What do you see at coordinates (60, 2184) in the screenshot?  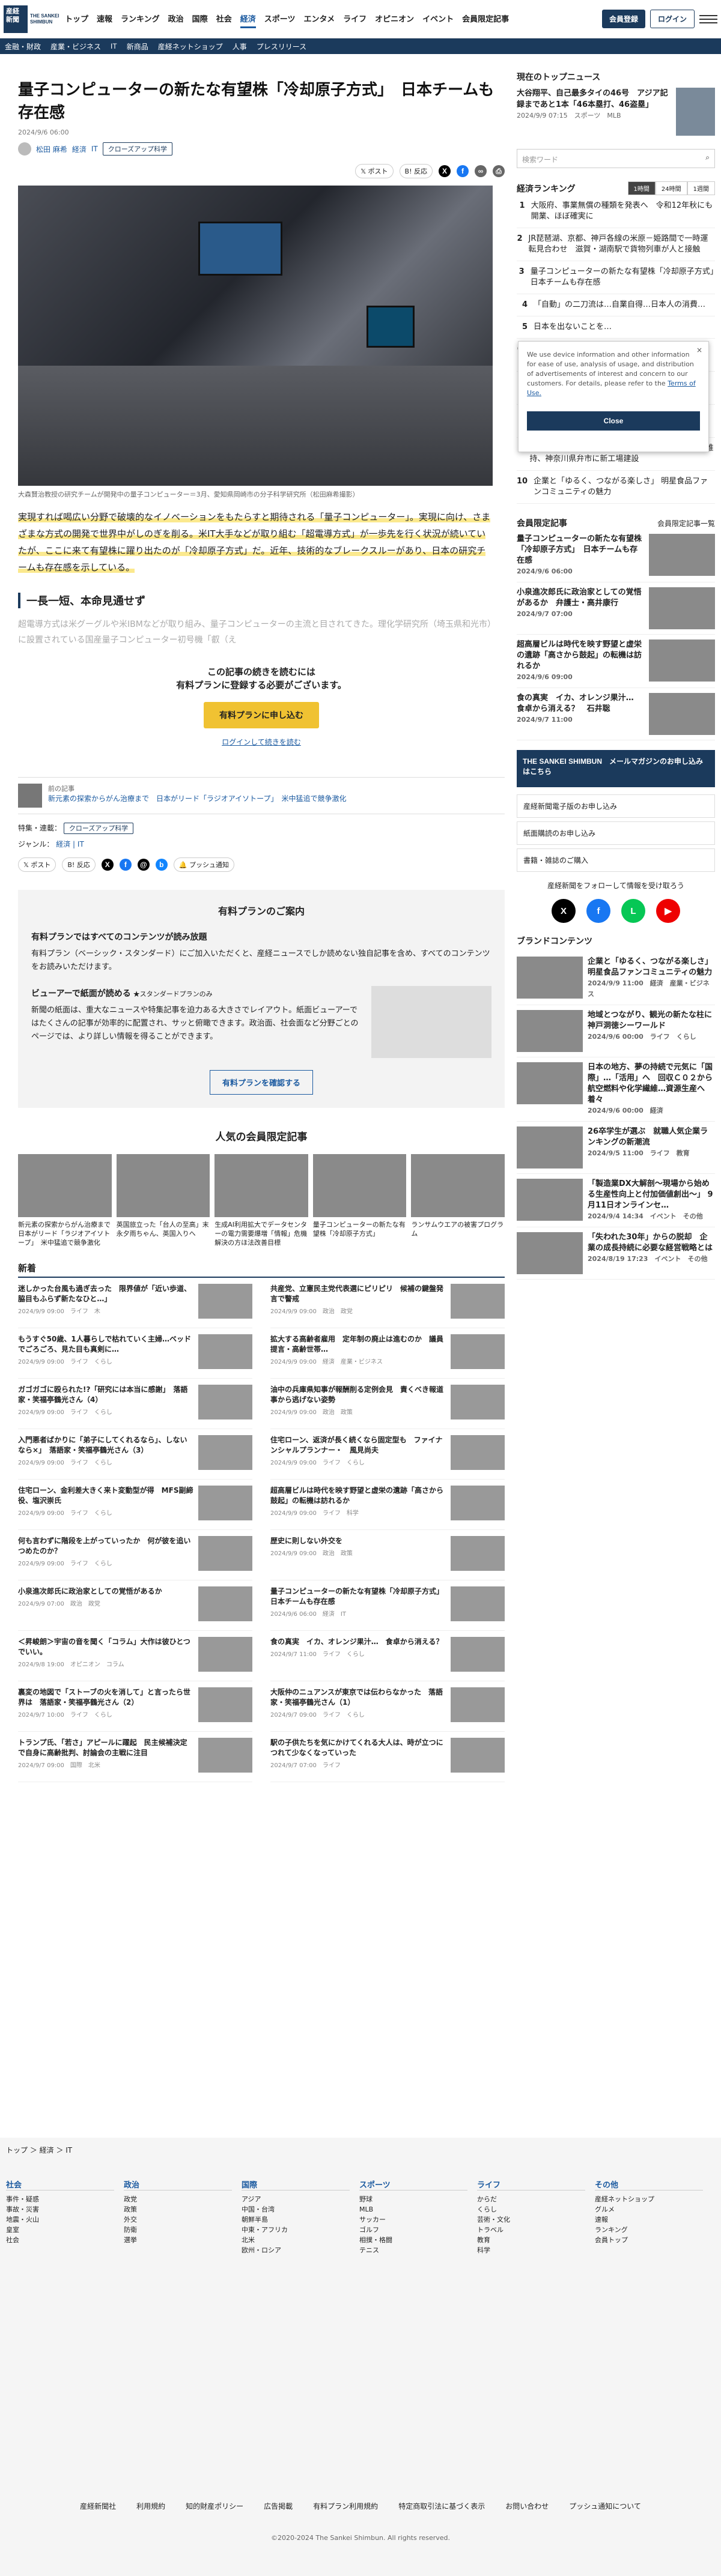 I see `footer-col-title: 社会` at bounding box center [60, 2184].